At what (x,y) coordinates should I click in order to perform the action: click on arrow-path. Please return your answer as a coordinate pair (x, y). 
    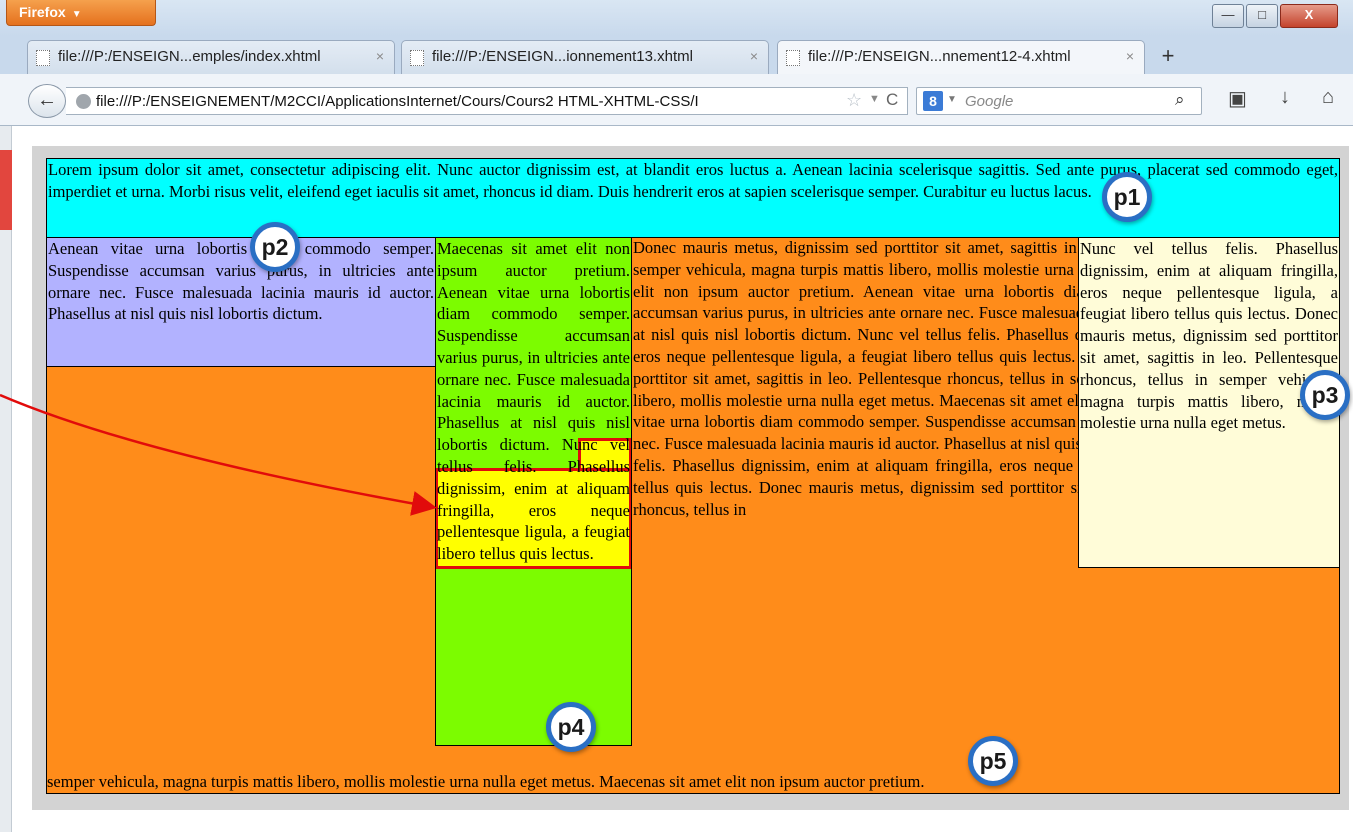
    Looking at the image, I should click on (218, 454).